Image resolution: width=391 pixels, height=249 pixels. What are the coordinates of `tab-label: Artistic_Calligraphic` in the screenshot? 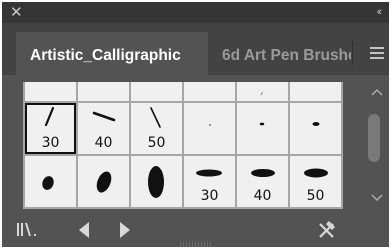 It's located at (105, 55).